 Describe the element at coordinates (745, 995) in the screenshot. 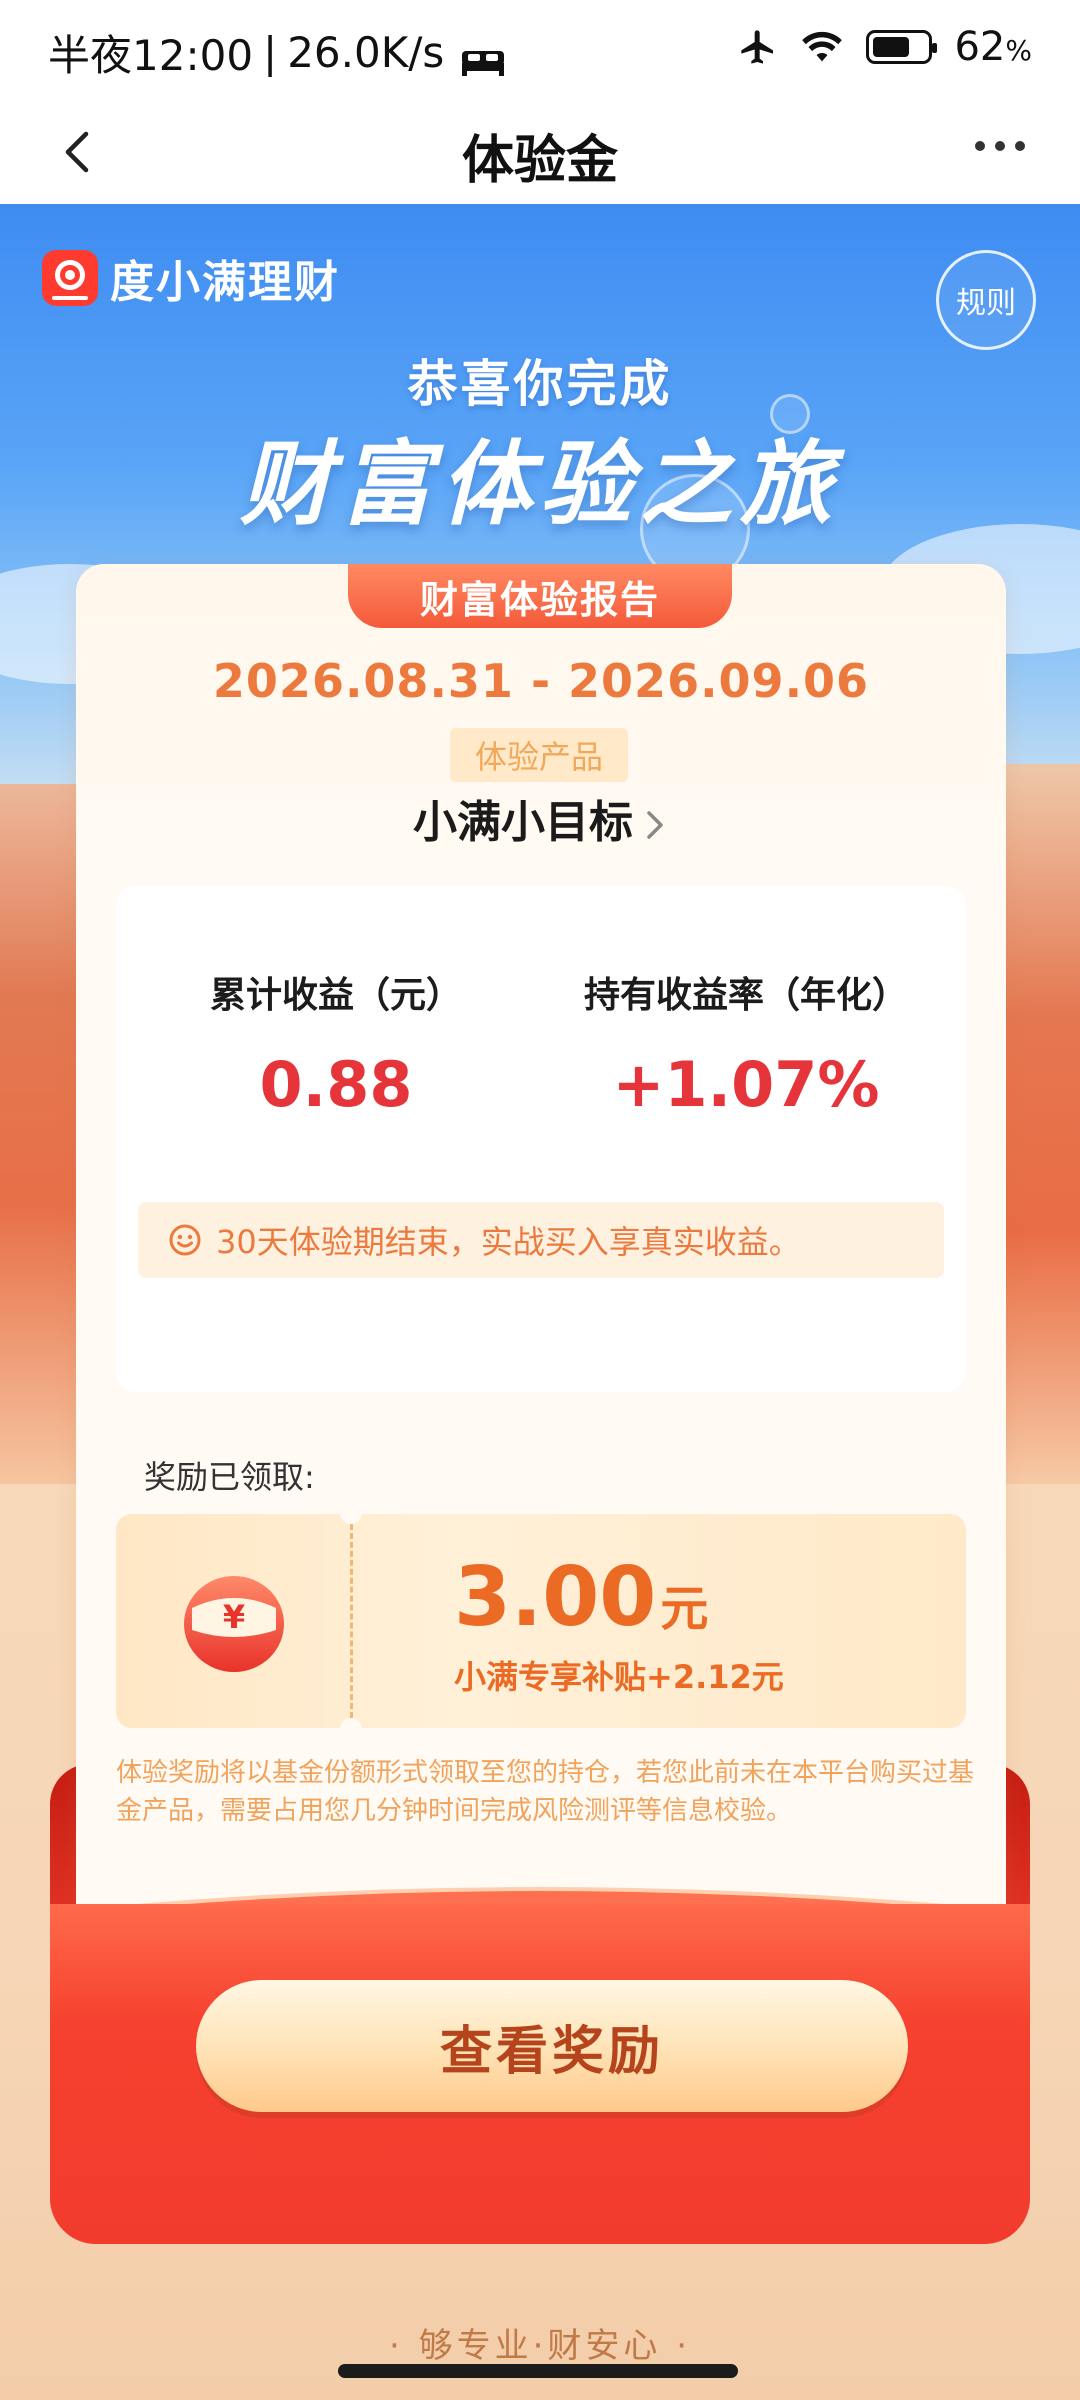

I see `yield-rate-label: 持有收益率（年化）` at that location.